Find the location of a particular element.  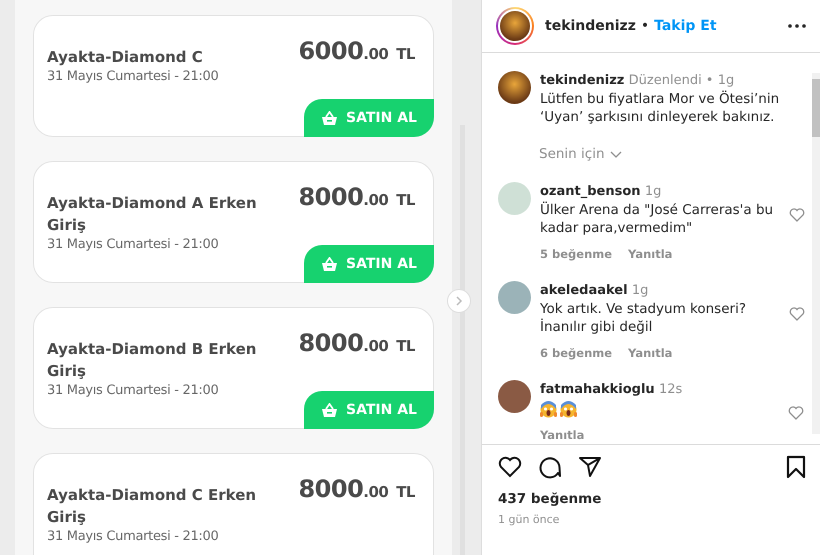

ticket-name: Ayakta-Diamond B Erken Giriş is located at coordinates (152, 360).